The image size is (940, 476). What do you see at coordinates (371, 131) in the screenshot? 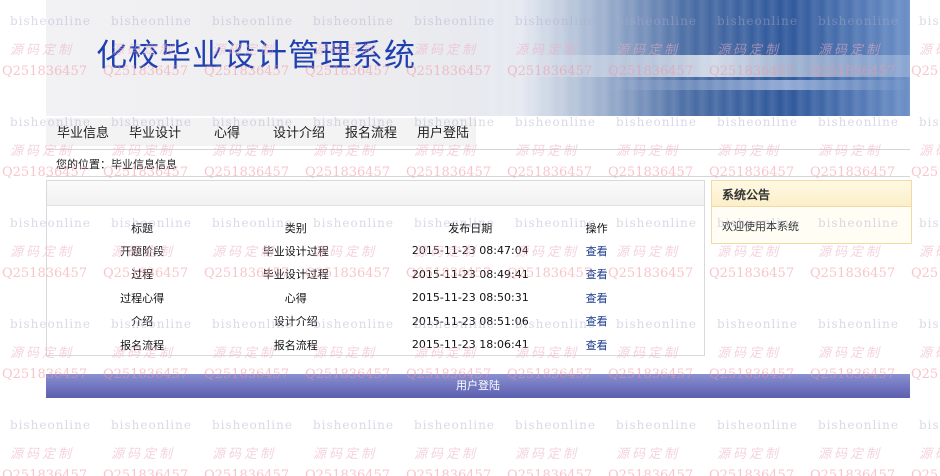
I see `nav-item-registration: 报名流程` at bounding box center [371, 131].